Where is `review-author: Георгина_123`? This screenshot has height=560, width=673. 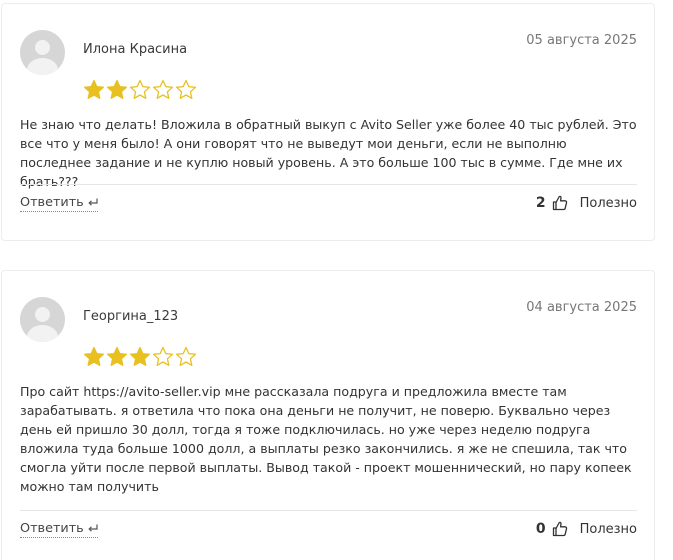 review-author: Георгина_123 is located at coordinates (131, 316).